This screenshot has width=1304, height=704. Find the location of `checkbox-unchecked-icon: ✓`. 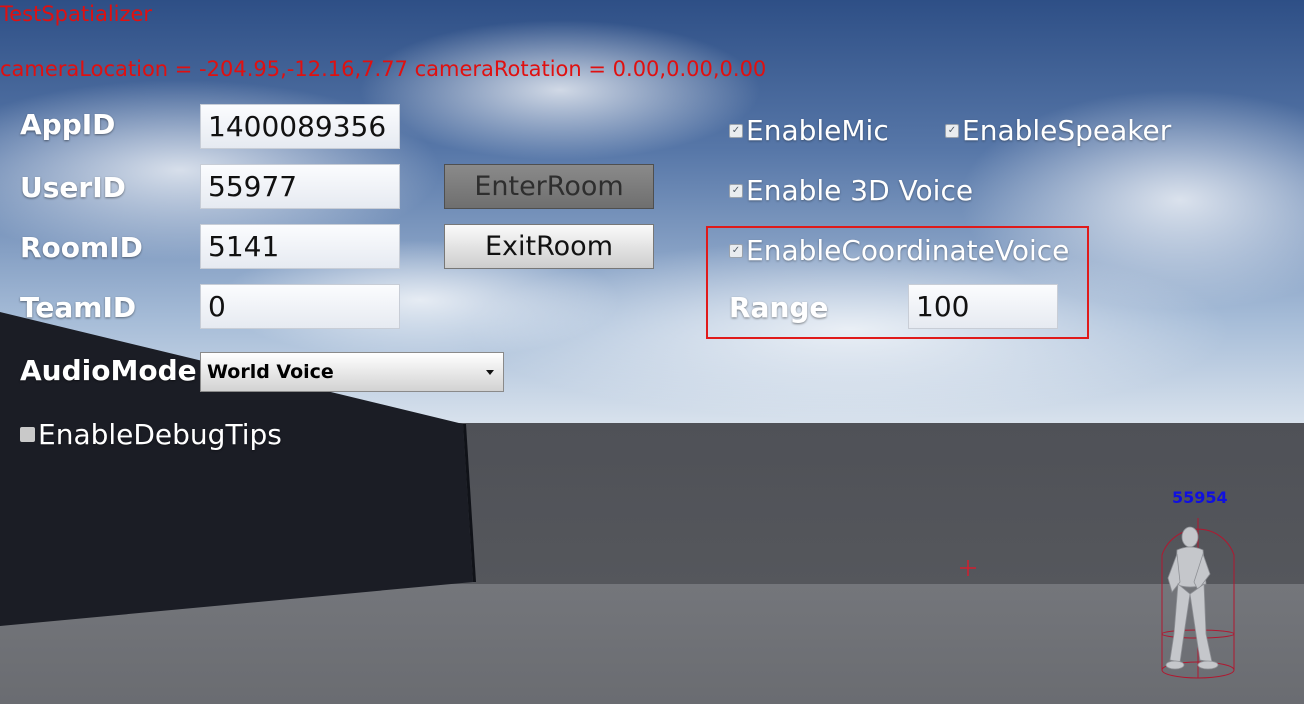

checkbox-unchecked-icon: ✓ is located at coordinates (27, 434).